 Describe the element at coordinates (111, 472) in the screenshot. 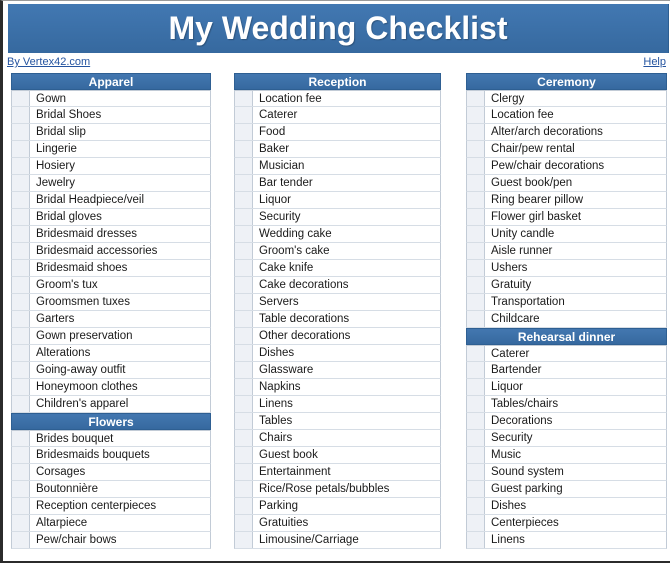

I see `checklist-row: Corsages` at that location.